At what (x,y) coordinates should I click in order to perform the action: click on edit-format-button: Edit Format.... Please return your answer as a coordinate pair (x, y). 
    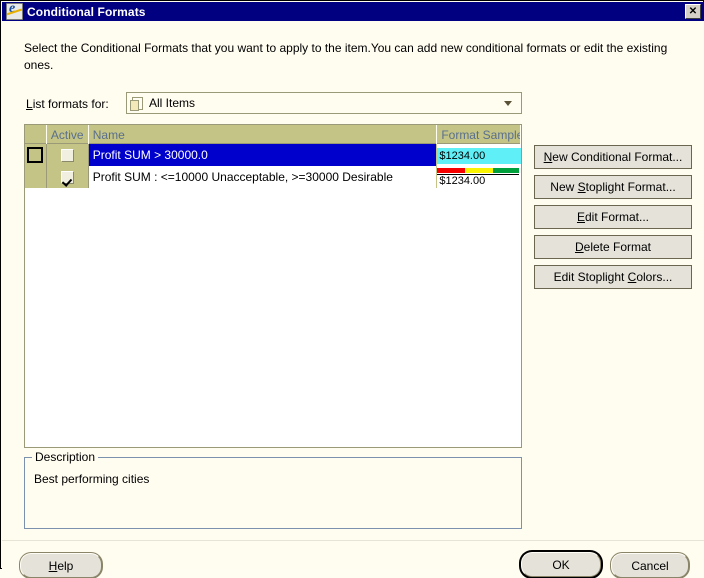
    Looking at the image, I should click on (613, 217).